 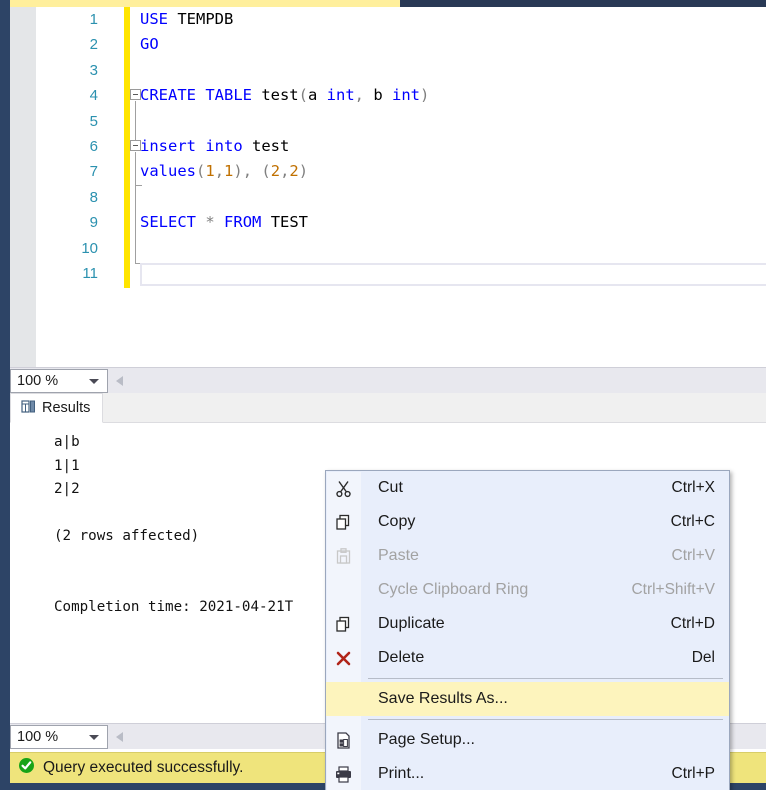 What do you see at coordinates (93, 172) in the screenshot?
I see `line-number: 7` at bounding box center [93, 172].